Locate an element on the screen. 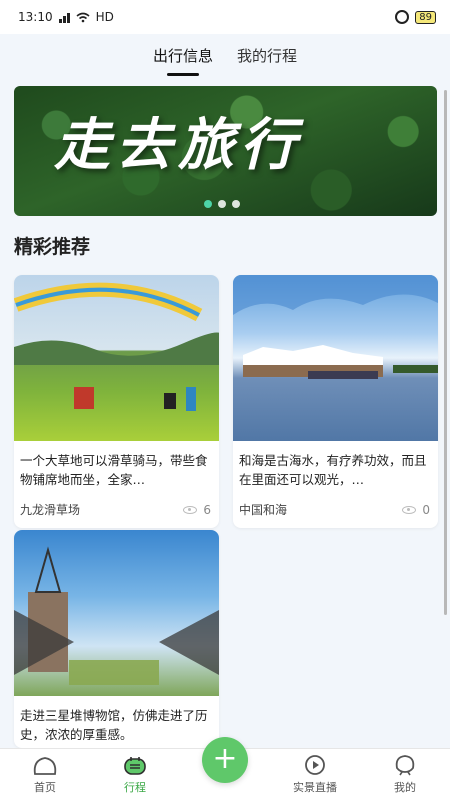  card-image-sea is located at coordinates (335, 358).